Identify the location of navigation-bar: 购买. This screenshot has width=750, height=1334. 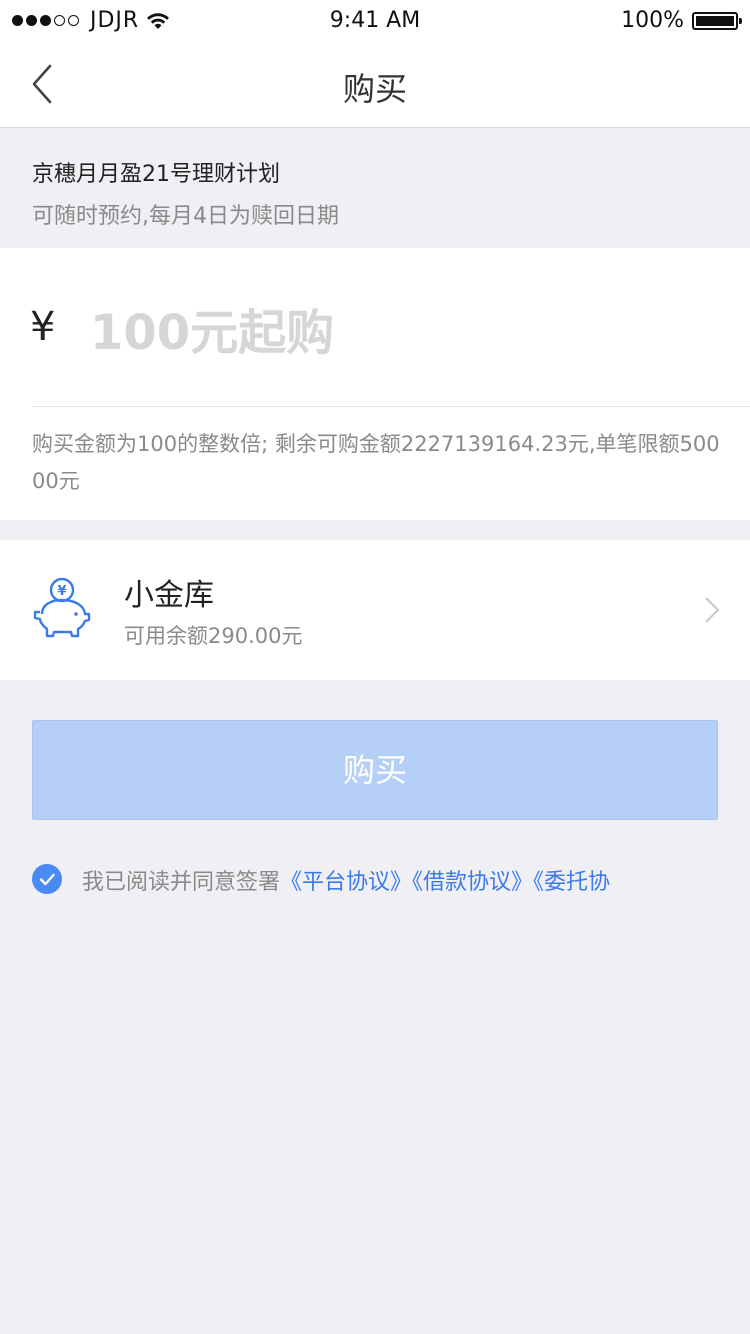
(375, 85).